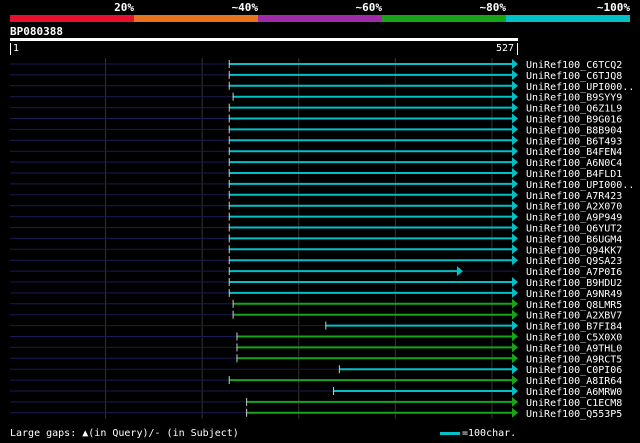  What do you see at coordinates (316, 250) in the screenshot?
I see `hit-row: UniRef100_Q94KK7` at bounding box center [316, 250].